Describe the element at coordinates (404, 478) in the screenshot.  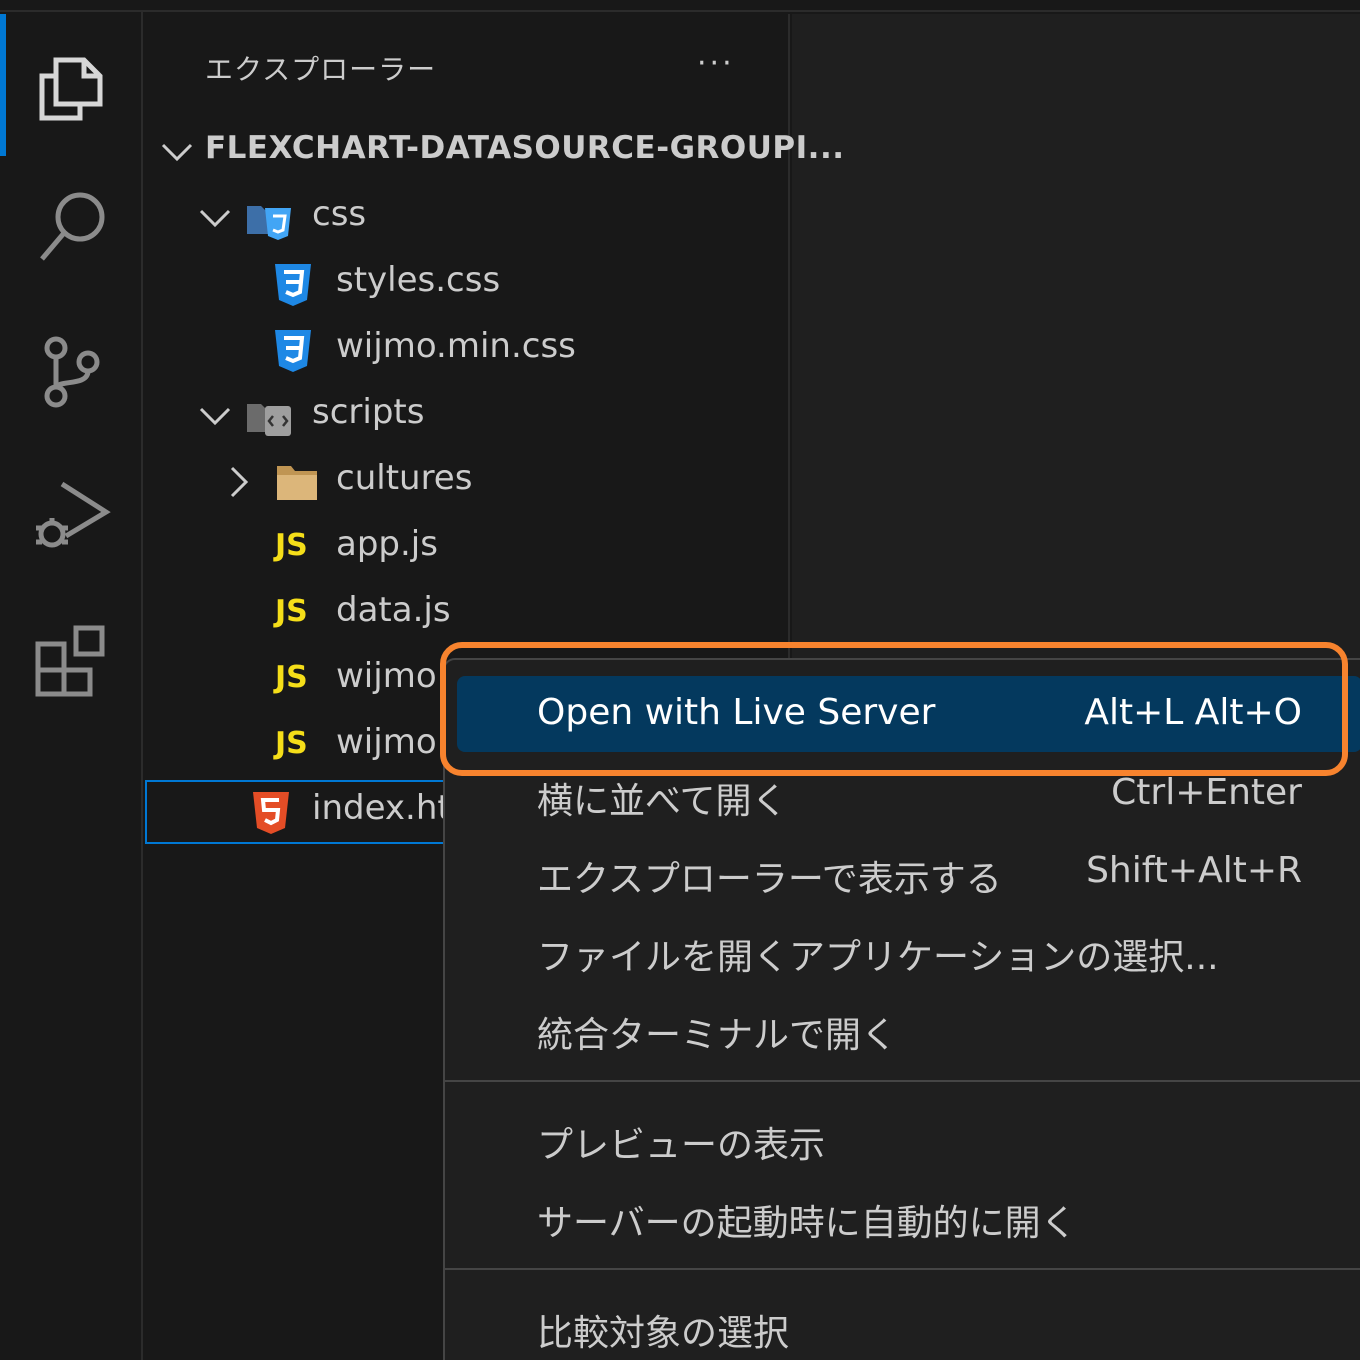
I see `tree-label: cultures` at that location.